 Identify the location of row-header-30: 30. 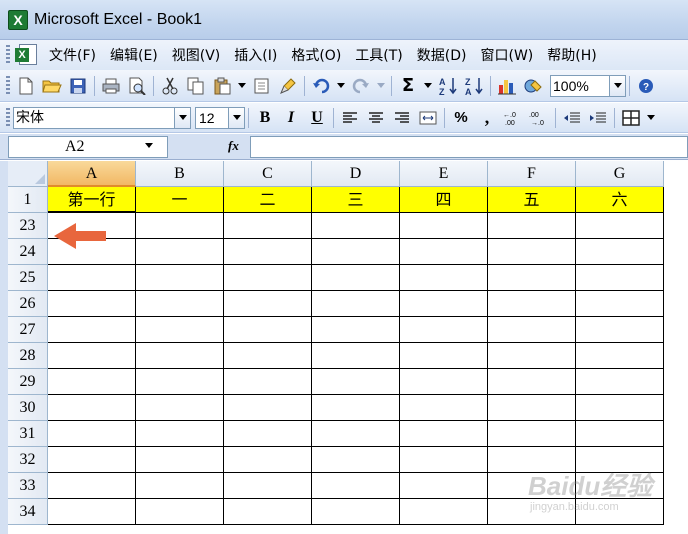
(28, 408).